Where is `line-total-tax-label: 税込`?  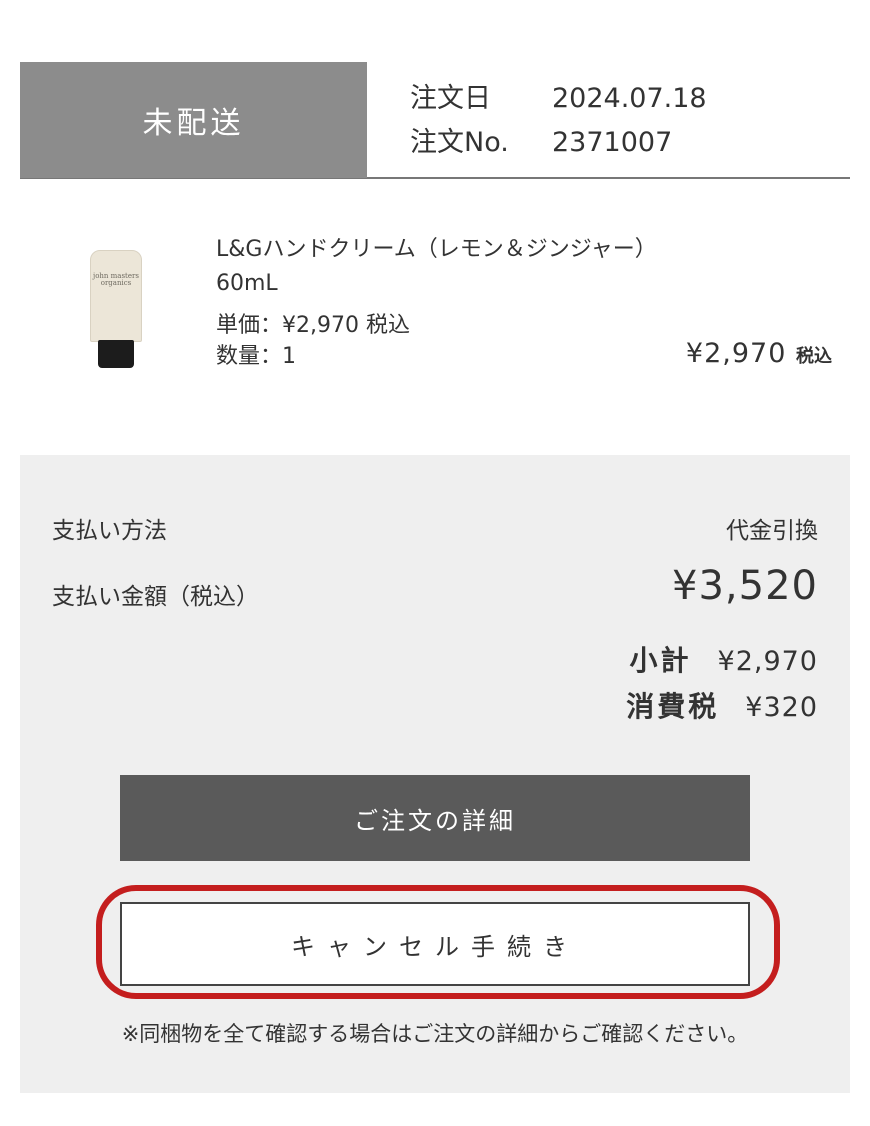 line-total-tax-label: 税込 is located at coordinates (814, 356).